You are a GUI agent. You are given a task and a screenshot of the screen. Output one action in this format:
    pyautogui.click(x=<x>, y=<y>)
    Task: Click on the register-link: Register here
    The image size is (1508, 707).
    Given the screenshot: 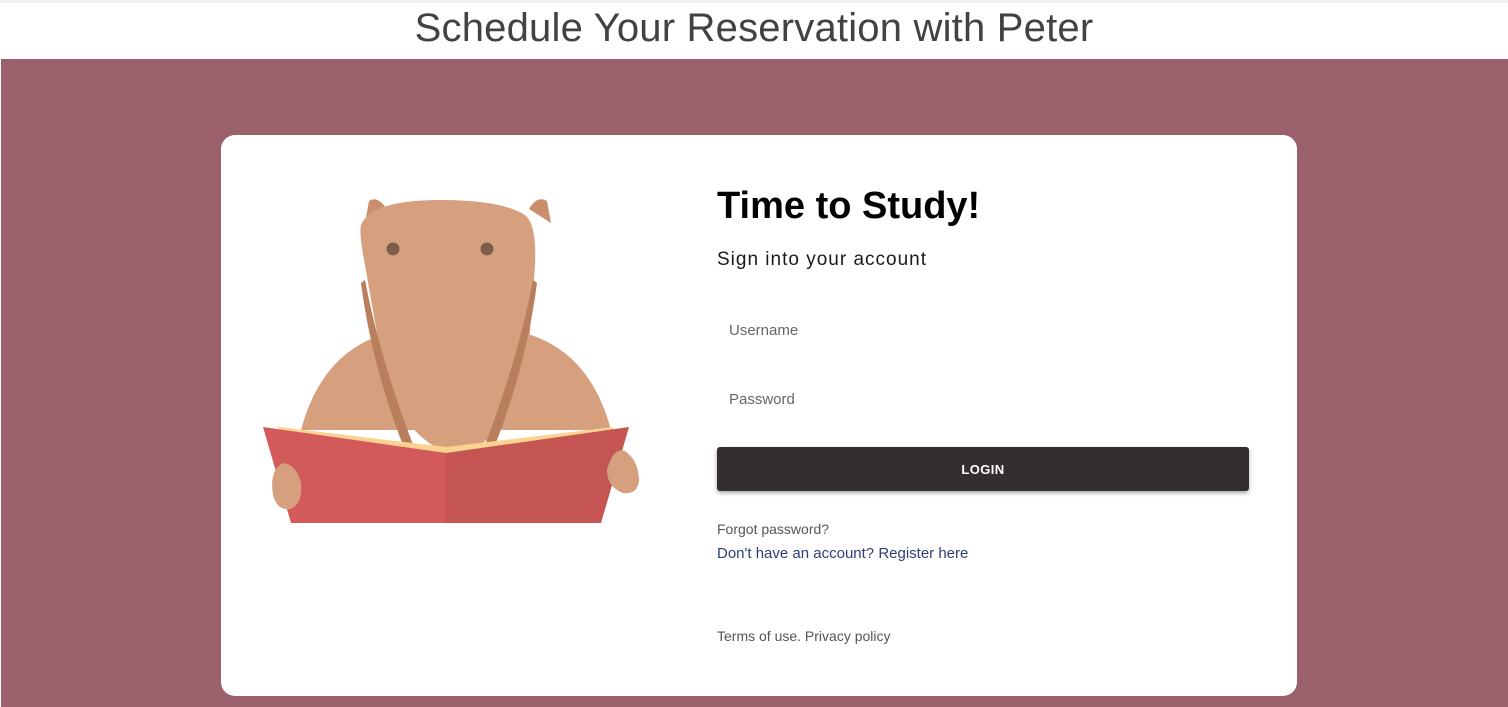 What is the action you would take?
    pyautogui.click(x=923, y=553)
    